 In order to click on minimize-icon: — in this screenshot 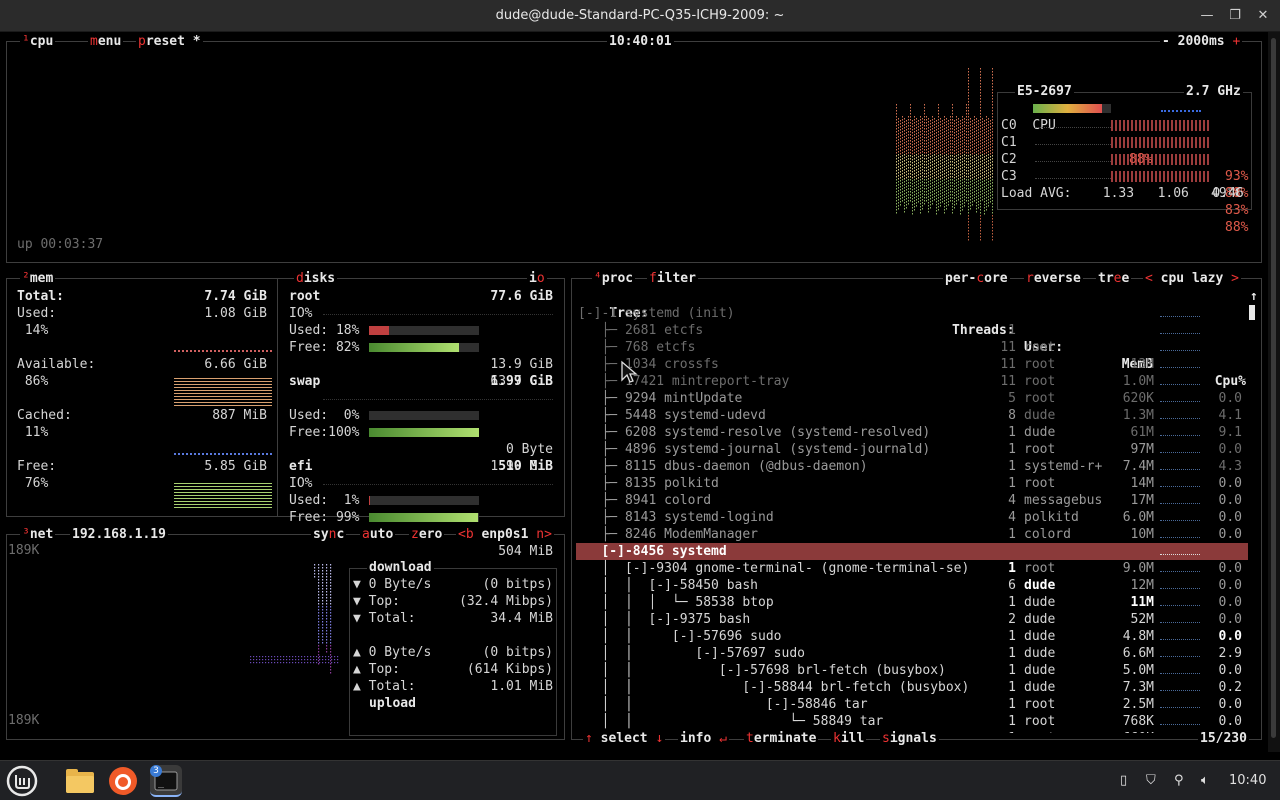, I will do `click(1207, 16)`.